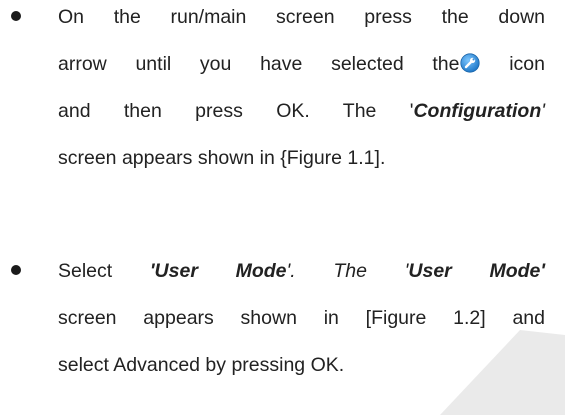 The height and width of the screenshot is (415, 565). I want to click on text-line: arrow until you have selected the icon, so click(301, 64).